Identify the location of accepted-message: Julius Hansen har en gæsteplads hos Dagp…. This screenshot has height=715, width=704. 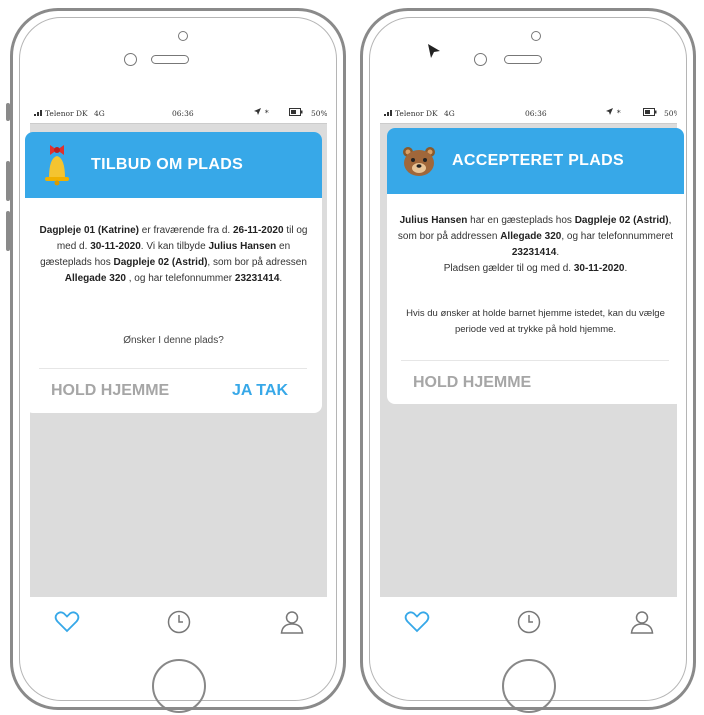
(535, 245).